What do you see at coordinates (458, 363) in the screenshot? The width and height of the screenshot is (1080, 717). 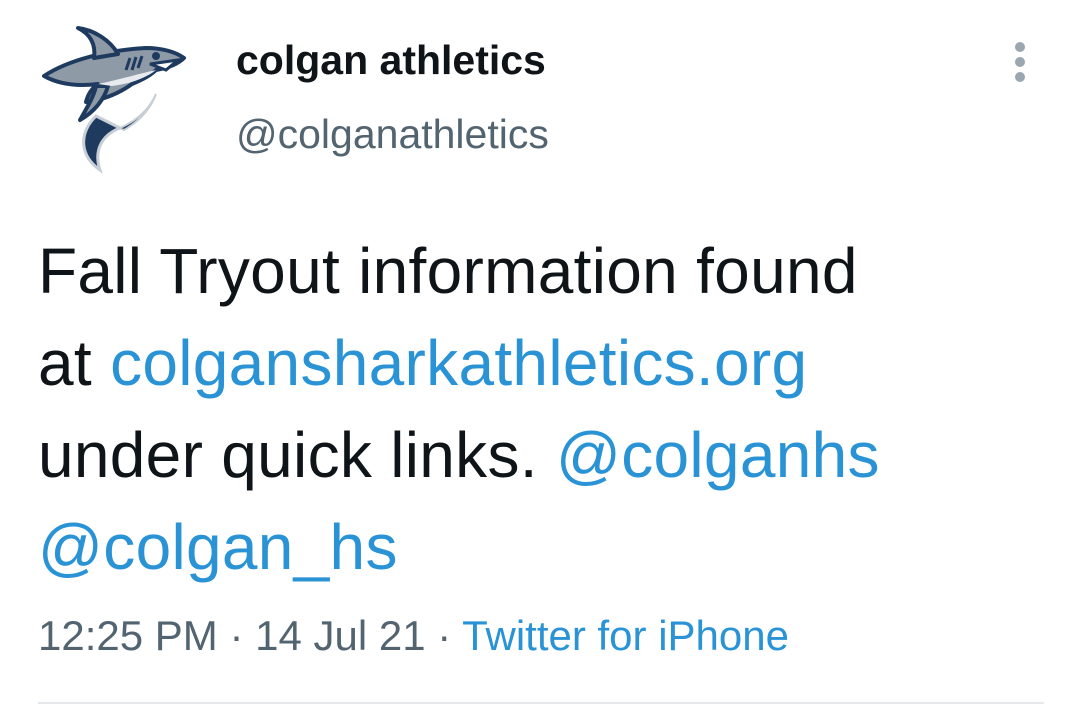 I see `website-link: colgansharkathletics.org` at bounding box center [458, 363].